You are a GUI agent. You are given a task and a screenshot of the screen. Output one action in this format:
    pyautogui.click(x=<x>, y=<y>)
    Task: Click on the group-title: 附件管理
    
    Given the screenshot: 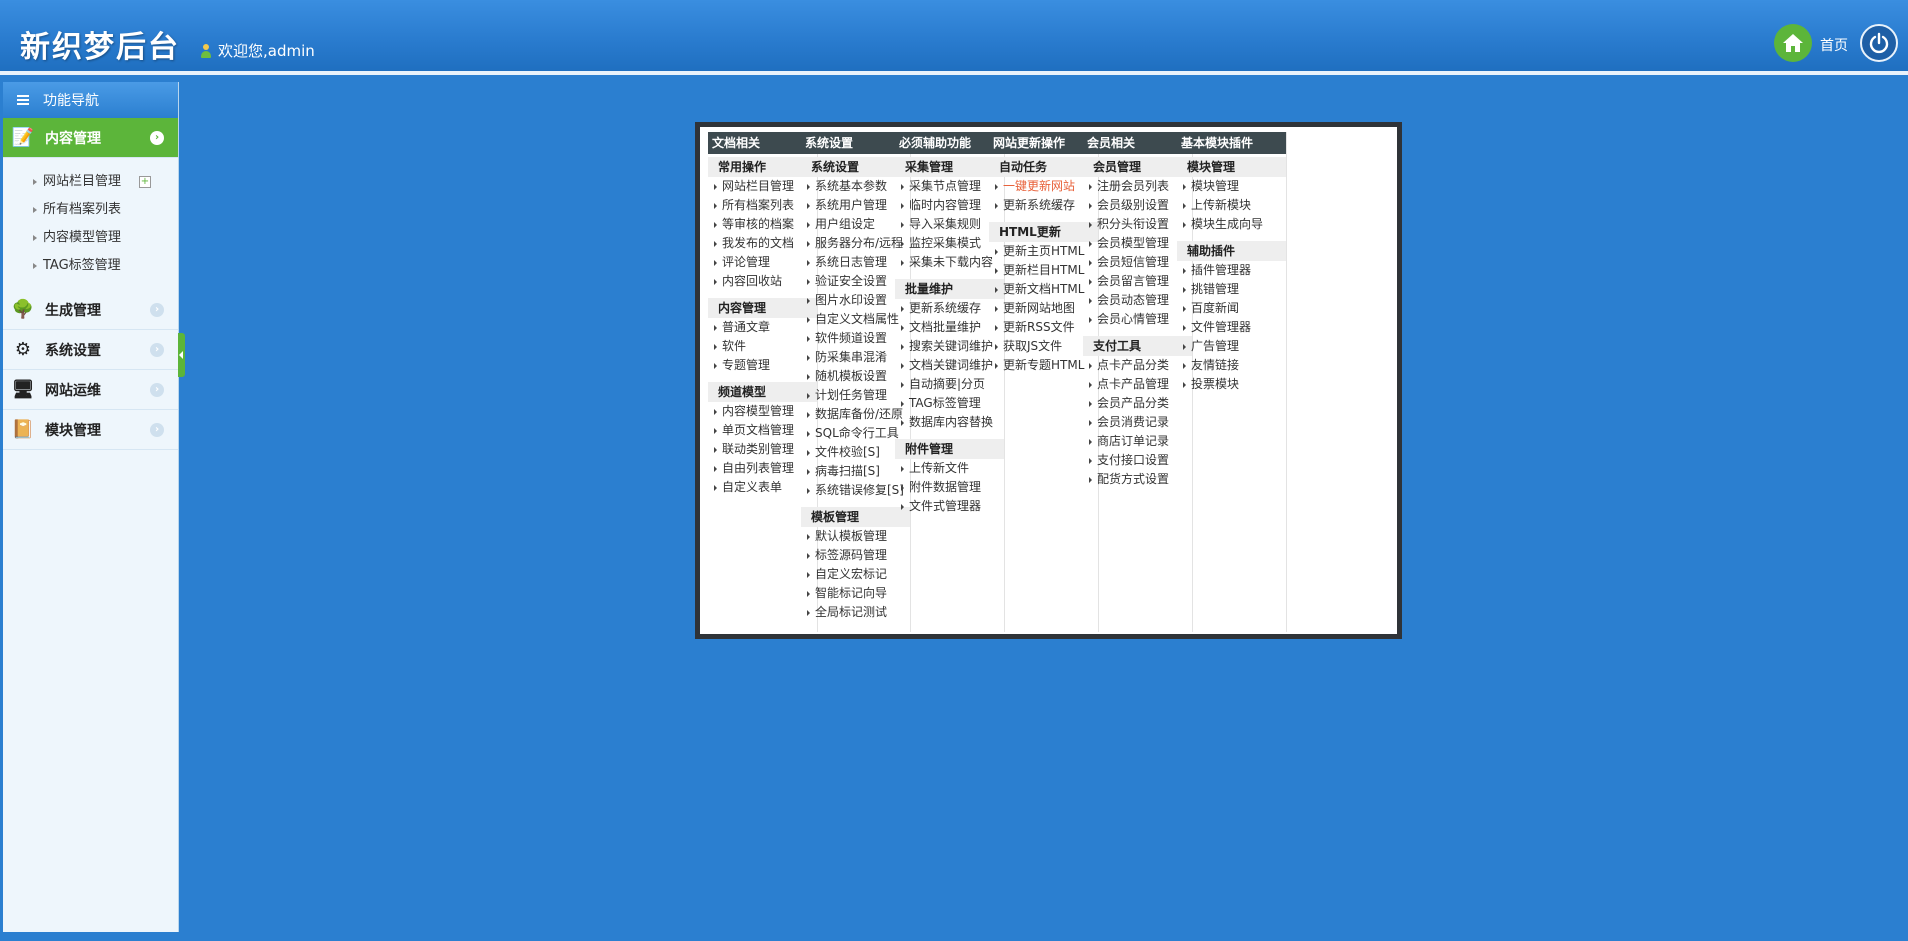 What is the action you would take?
    pyautogui.click(x=949, y=449)
    